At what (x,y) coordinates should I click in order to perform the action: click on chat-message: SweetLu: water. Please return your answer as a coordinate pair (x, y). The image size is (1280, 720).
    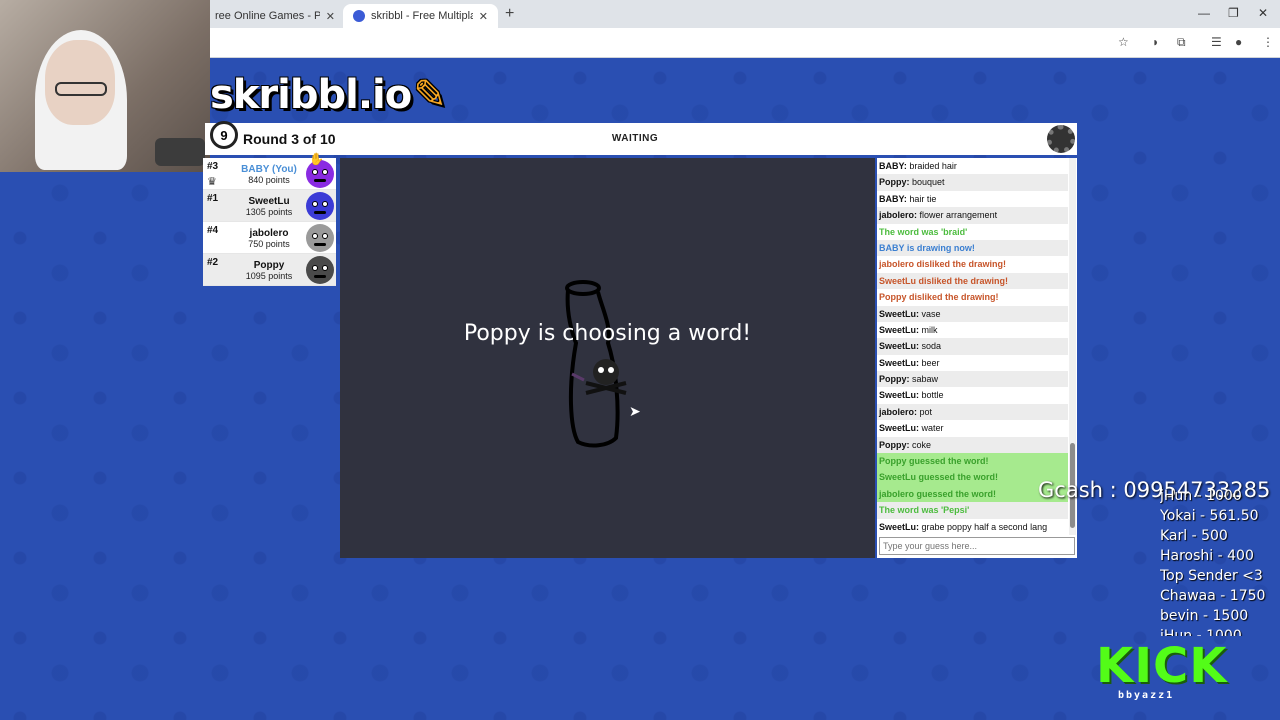
    Looking at the image, I should click on (972, 428).